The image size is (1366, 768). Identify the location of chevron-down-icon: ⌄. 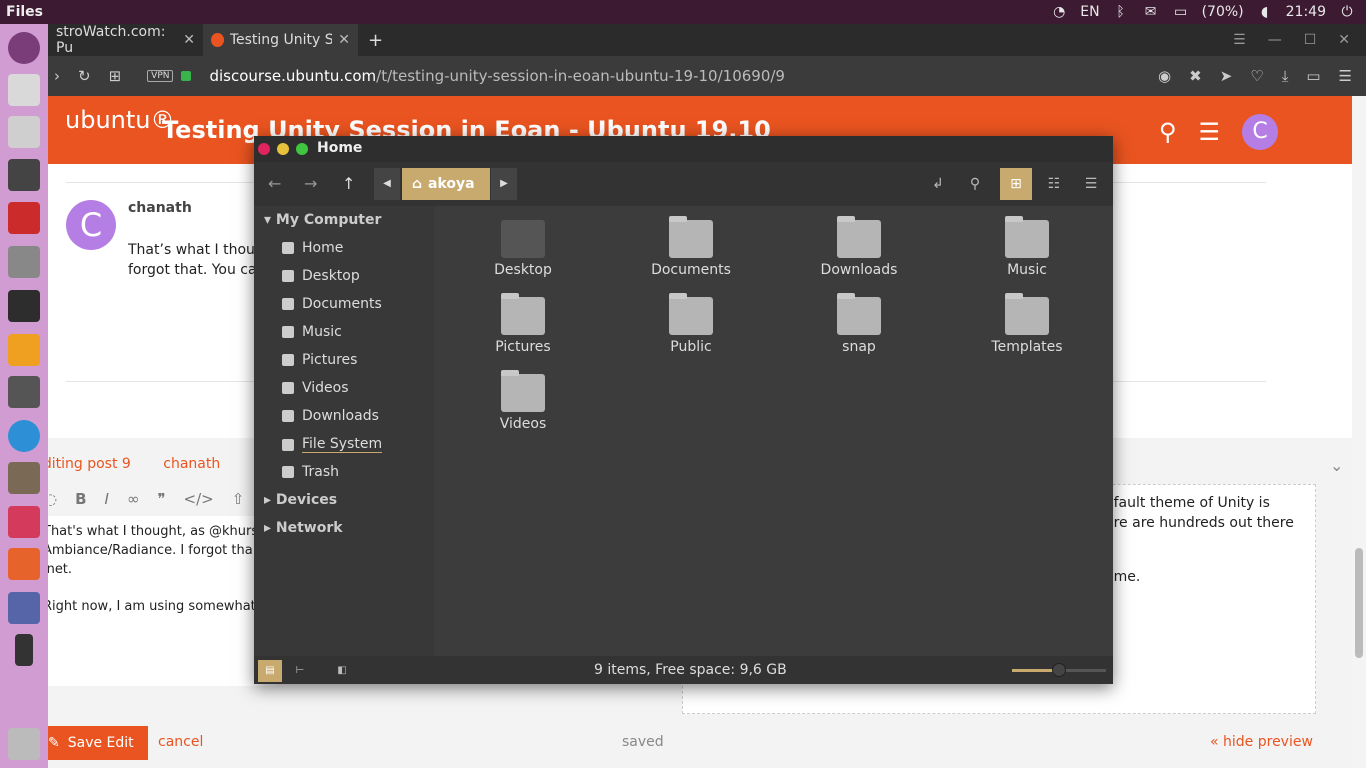
(1336, 465).